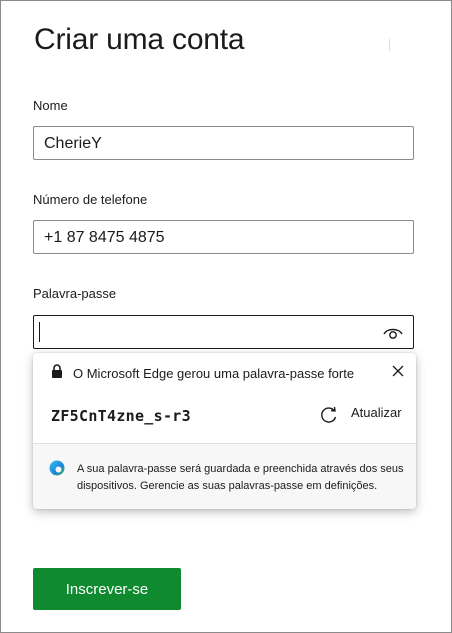 This screenshot has height=633, width=452. What do you see at coordinates (75, 293) in the screenshot?
I see `password-label: Palavra-passe` at bounding box center [75, 293].